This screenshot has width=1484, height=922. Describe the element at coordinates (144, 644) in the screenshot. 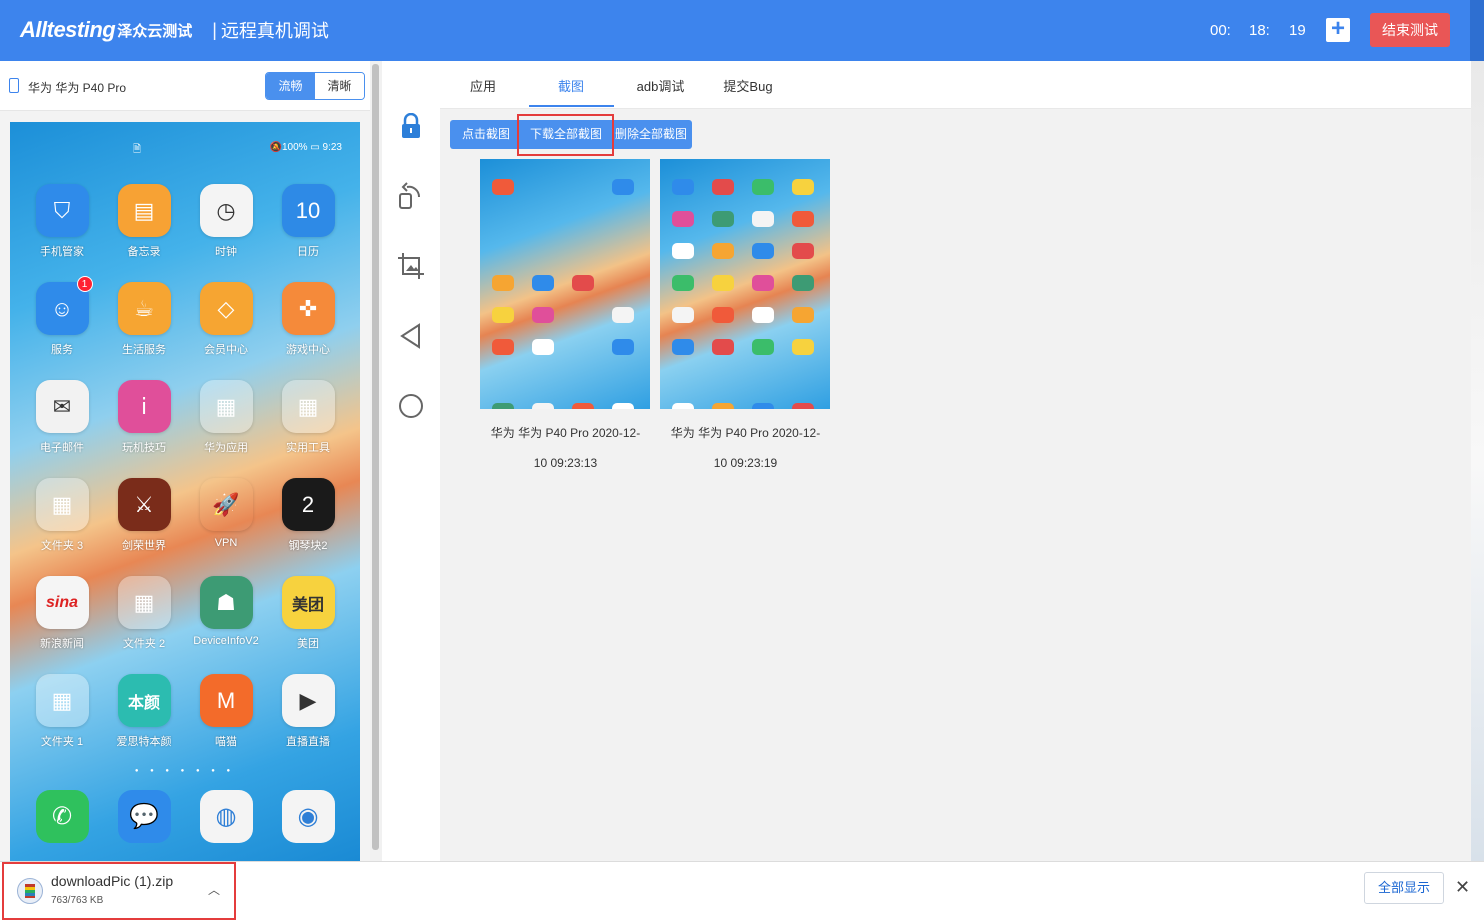

I see `app-label: 文件夹 2` at that location.